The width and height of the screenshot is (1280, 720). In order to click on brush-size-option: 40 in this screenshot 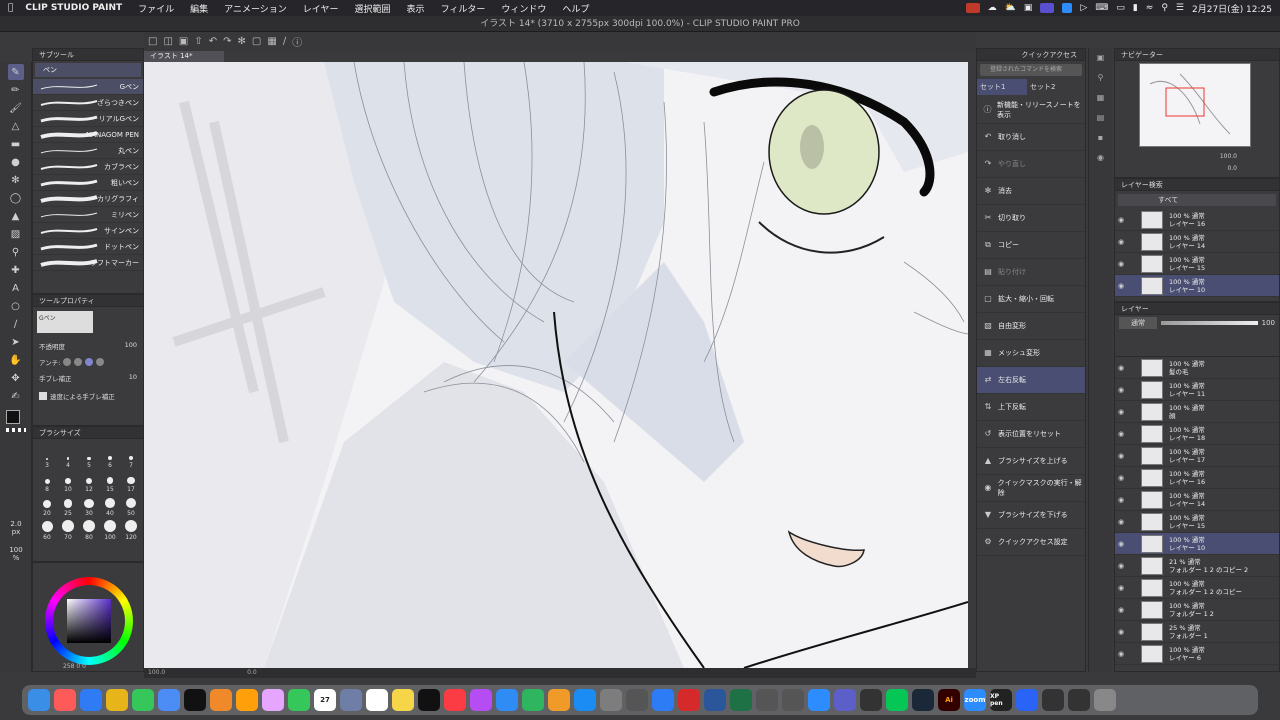, I will do `click(110, 506)`.